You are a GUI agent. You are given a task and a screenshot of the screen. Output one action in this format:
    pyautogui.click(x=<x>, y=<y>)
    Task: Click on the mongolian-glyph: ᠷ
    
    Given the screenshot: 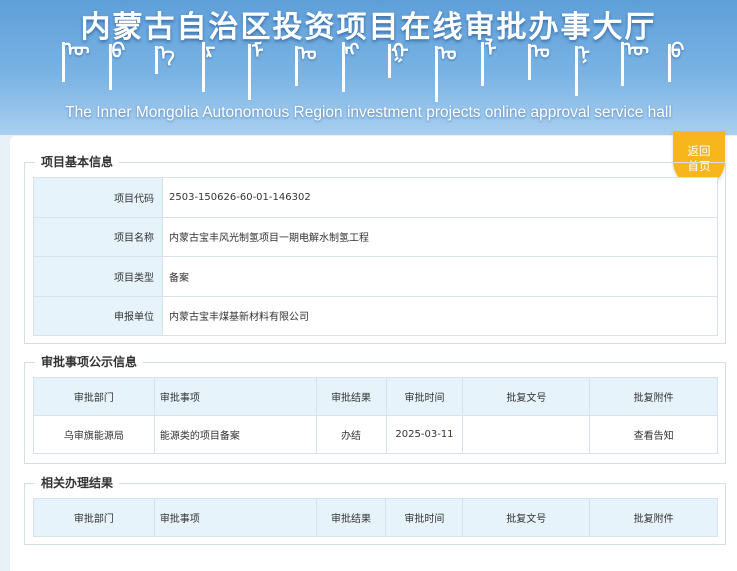 What is the action you would take?
    pyautogui.click(x=208, y=65)
    